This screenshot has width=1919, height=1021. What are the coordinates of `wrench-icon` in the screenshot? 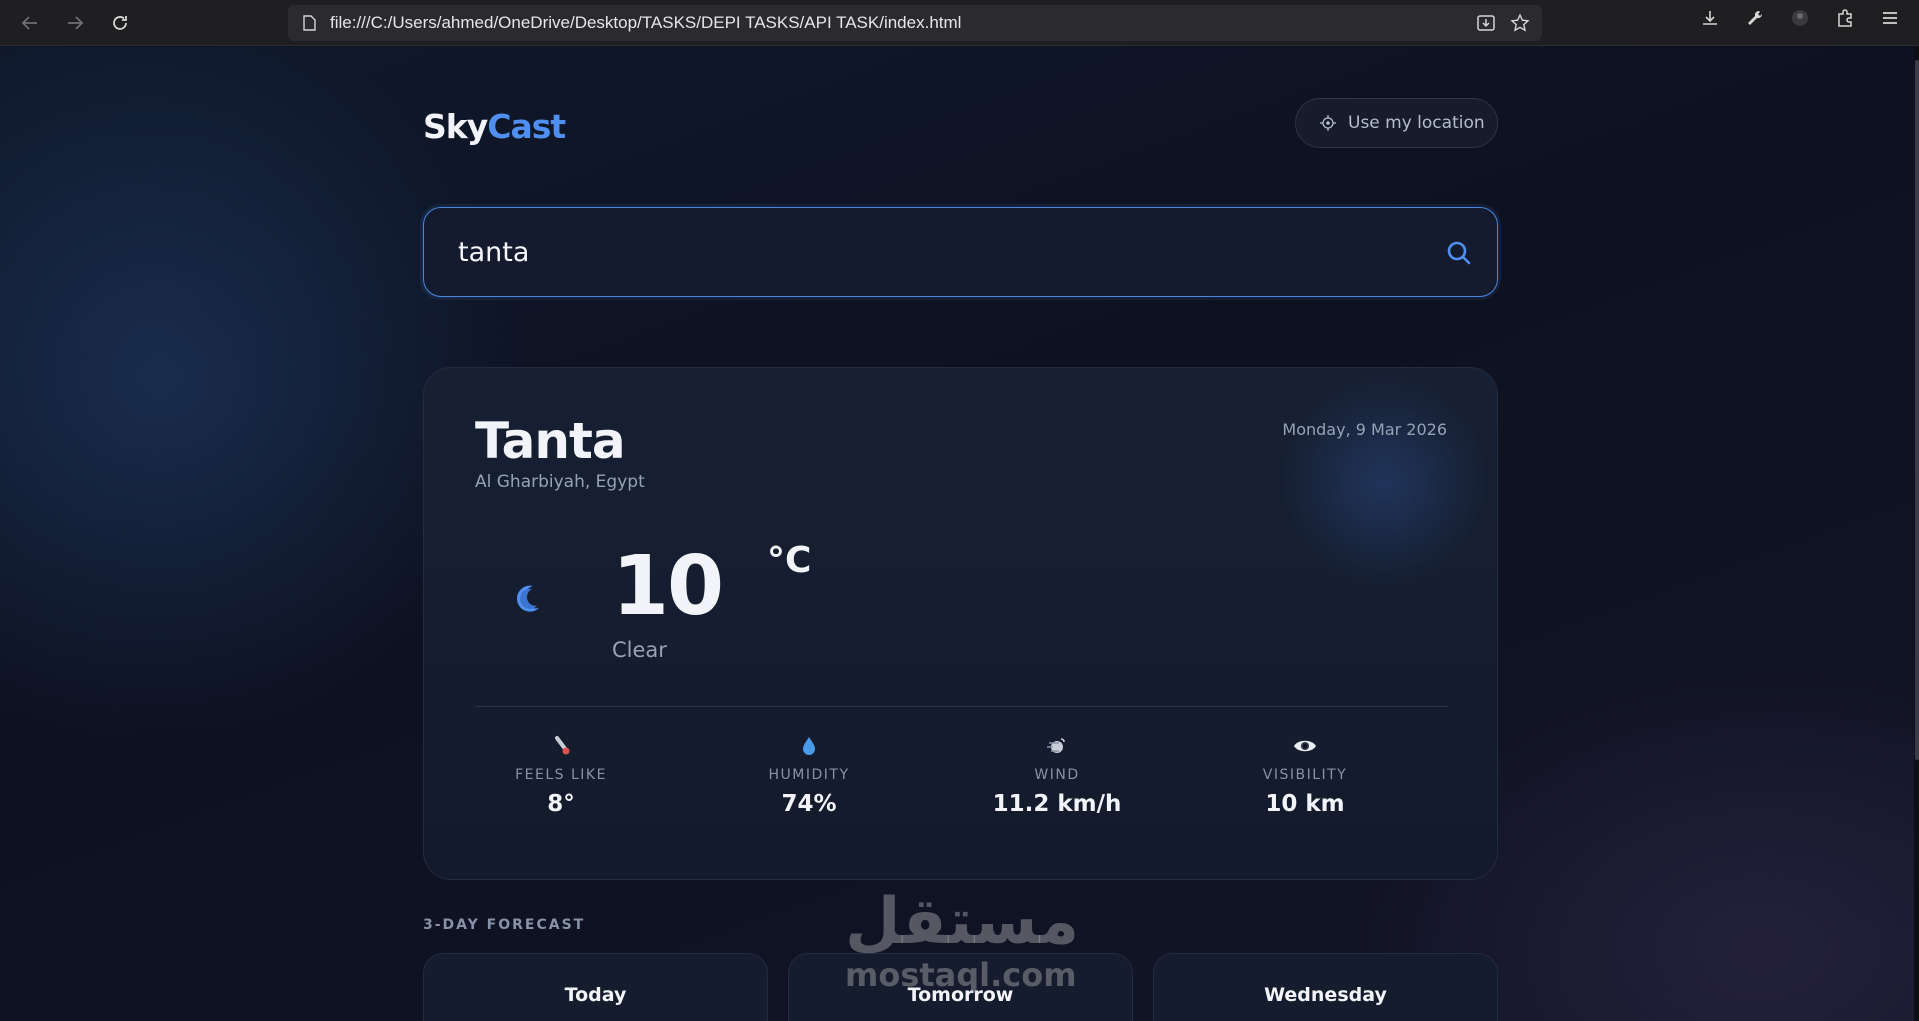 It's located at (1755, 20).